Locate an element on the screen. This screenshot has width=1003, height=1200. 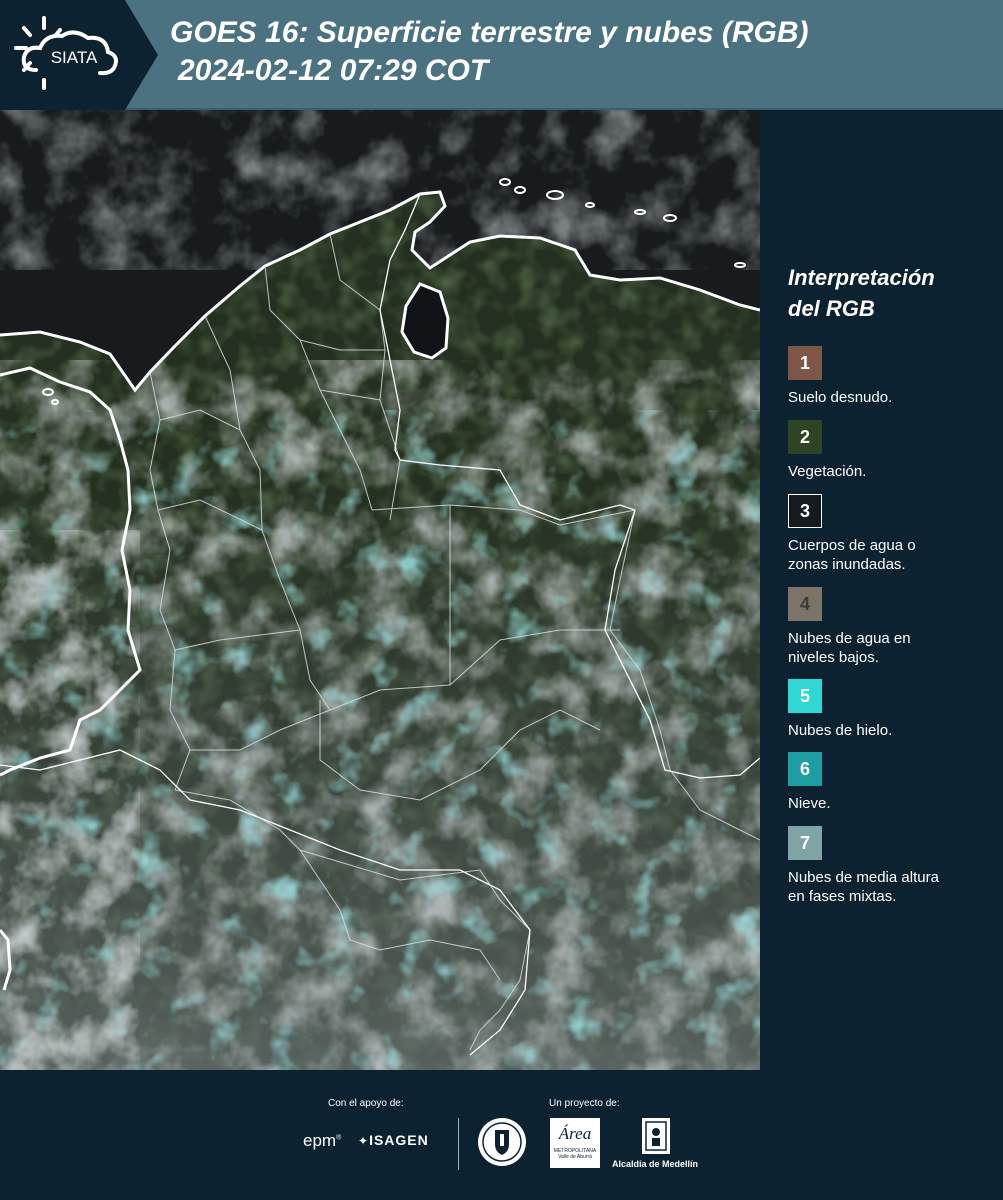
siata-wordmark: SIATA is located at coordinates (74, 57).